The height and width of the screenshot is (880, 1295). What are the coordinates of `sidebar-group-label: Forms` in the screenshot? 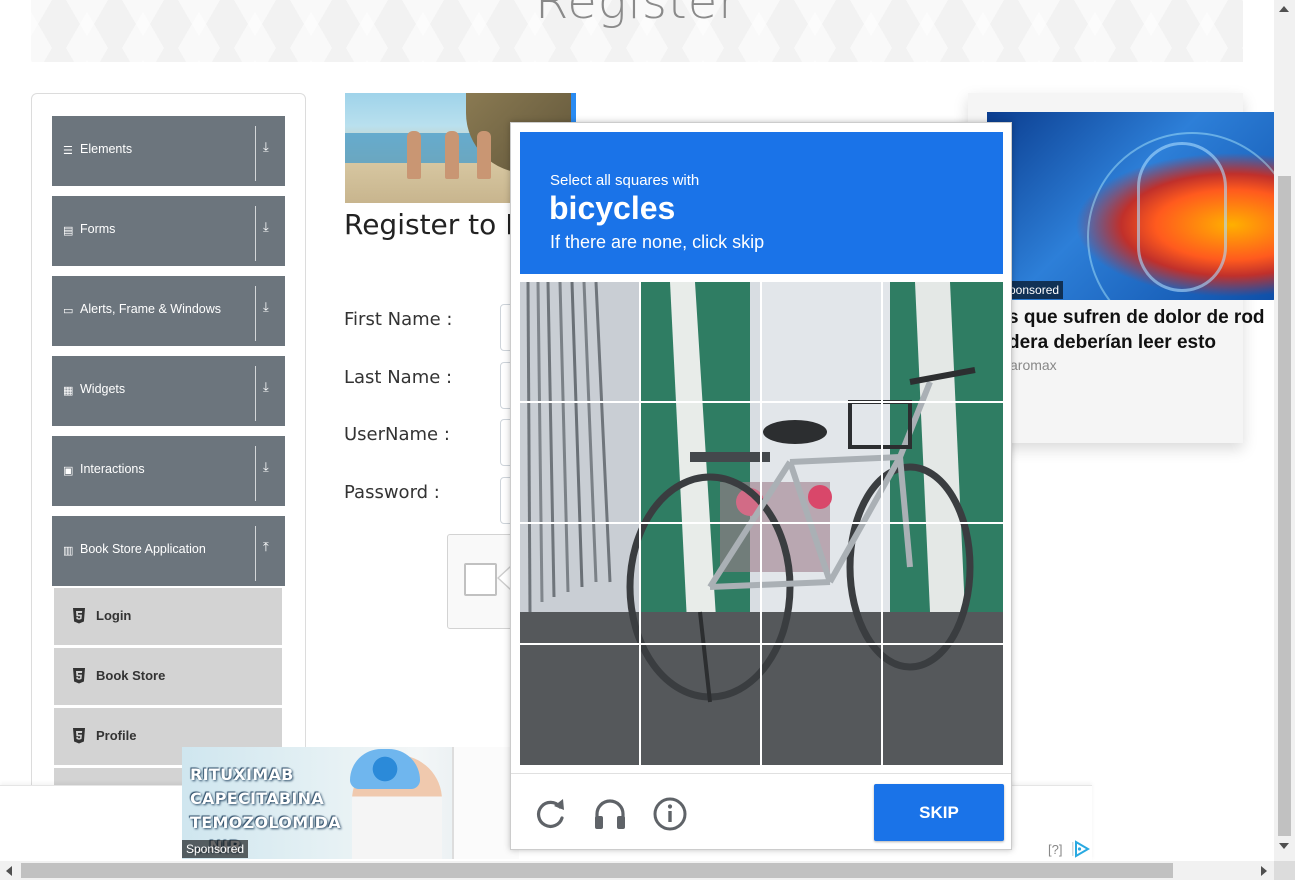 It's located at (98, 229).